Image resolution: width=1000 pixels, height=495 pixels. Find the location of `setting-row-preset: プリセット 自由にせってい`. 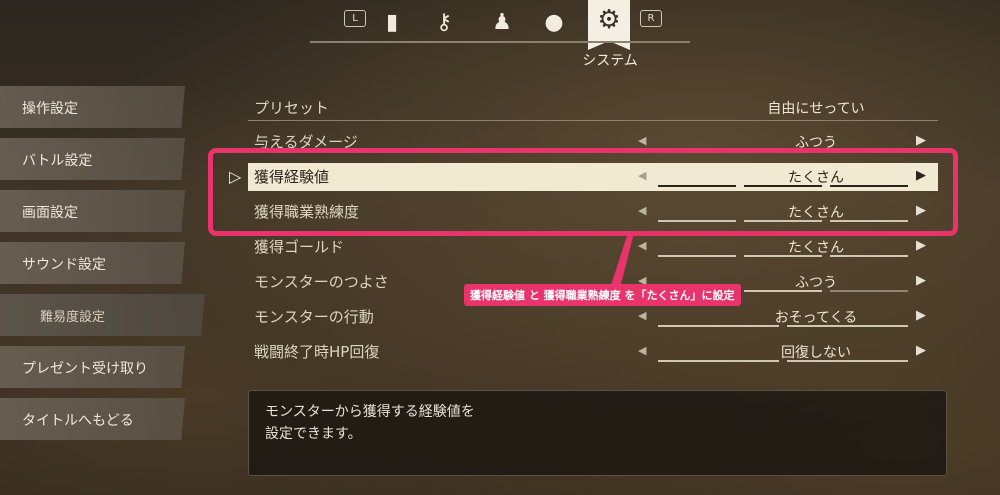

setting-row-preset: プリセット 自由にせってい is located at coordinates (593, 108).